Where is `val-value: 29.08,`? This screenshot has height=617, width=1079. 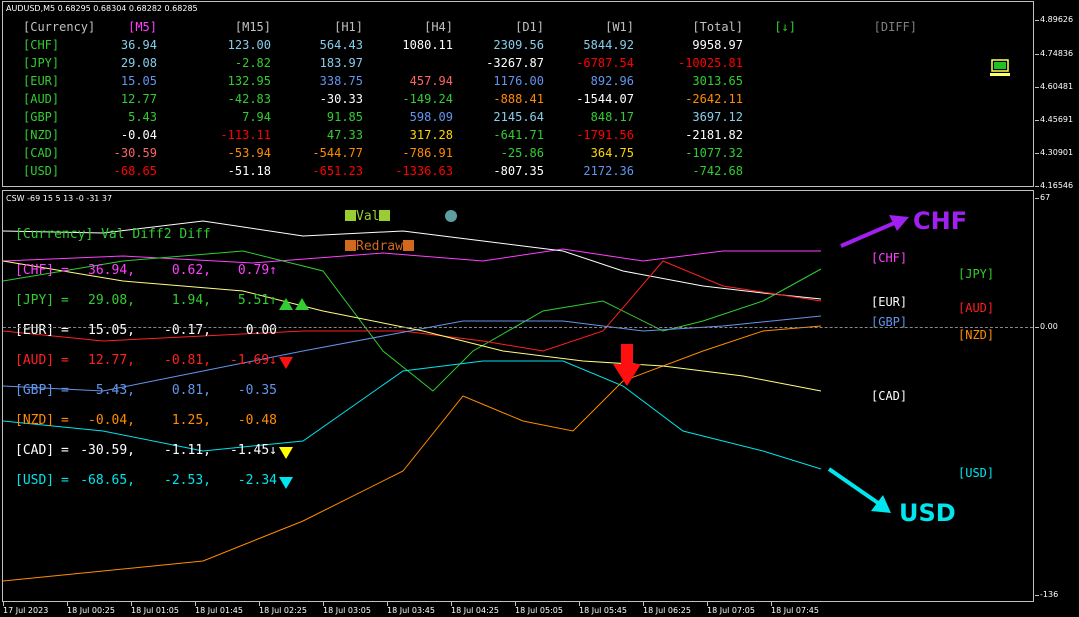
val-value: 29.08, is located at coordinates (111, 300).